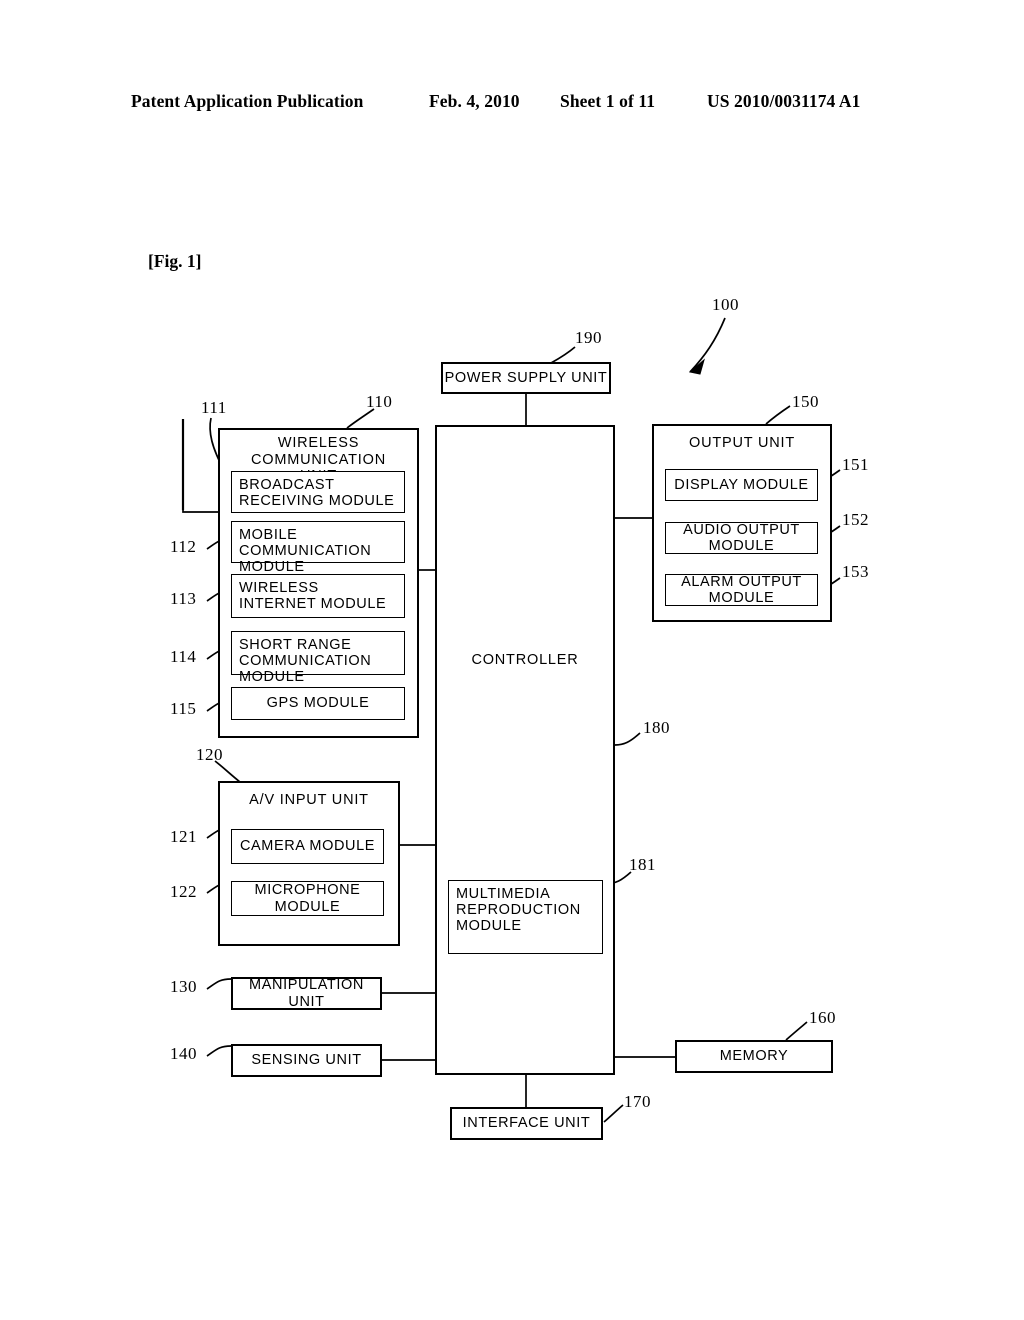 The width and height of the screenshot is (1024, 1320). Describe the element at coordinates (183, 891) in the screenshot. I see `ref-122: 122` at that location.